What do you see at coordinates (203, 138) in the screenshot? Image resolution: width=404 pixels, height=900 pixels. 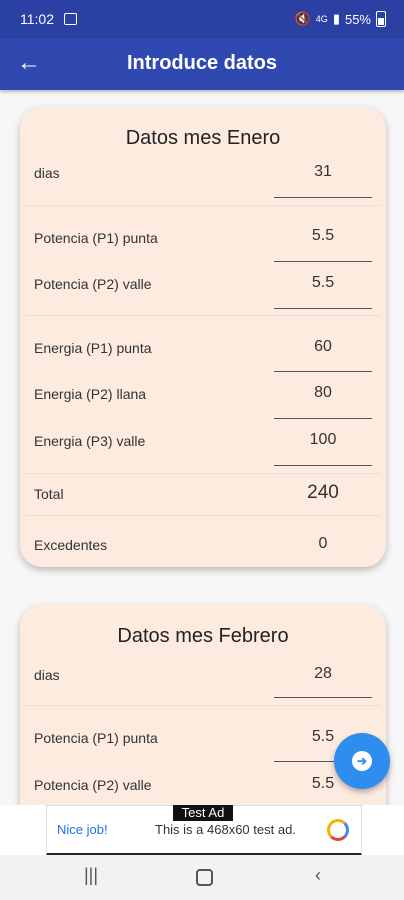 I see `card-title: Datos mes Enero` at bounding box center [203, 138].